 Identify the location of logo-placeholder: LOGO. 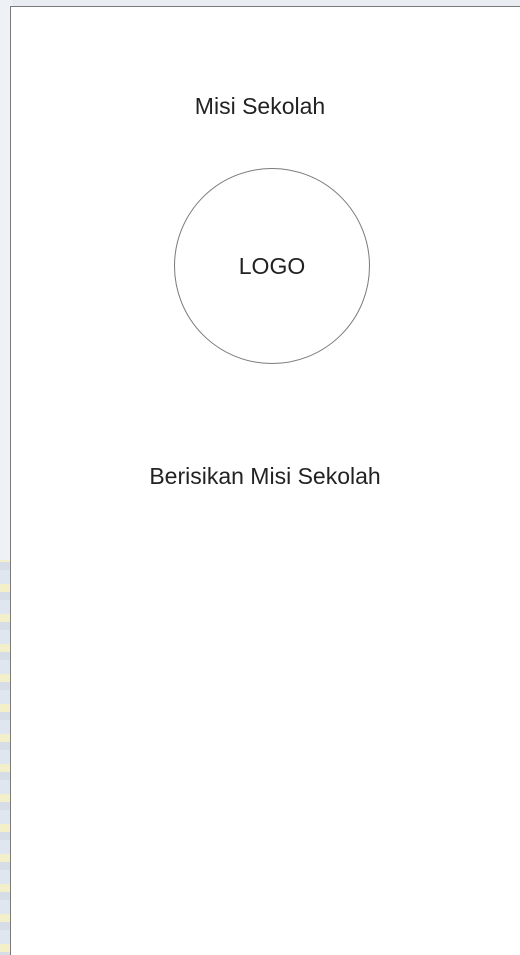
(272, 266).